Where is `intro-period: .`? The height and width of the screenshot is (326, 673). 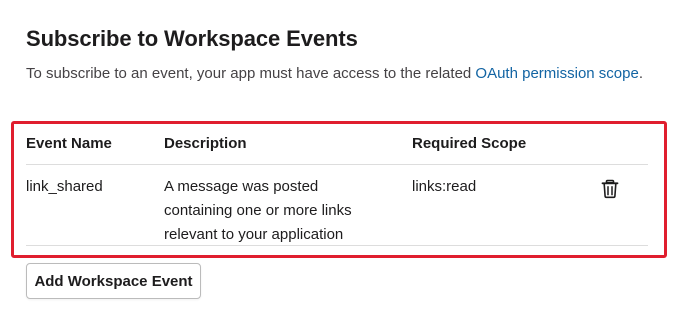 intro-period: . is located at coordinates (641, 73).